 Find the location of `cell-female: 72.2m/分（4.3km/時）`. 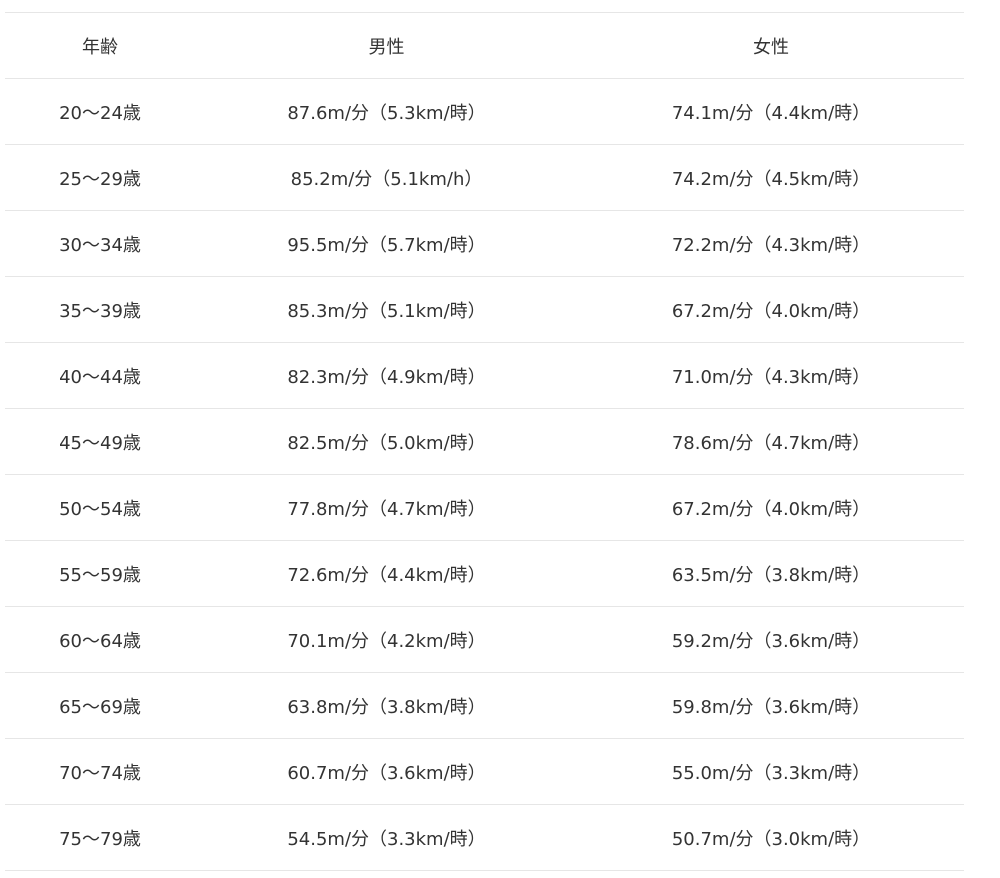

cell-female: 72.2m/分（4.3km/時） is located at coordinates (771, 243).